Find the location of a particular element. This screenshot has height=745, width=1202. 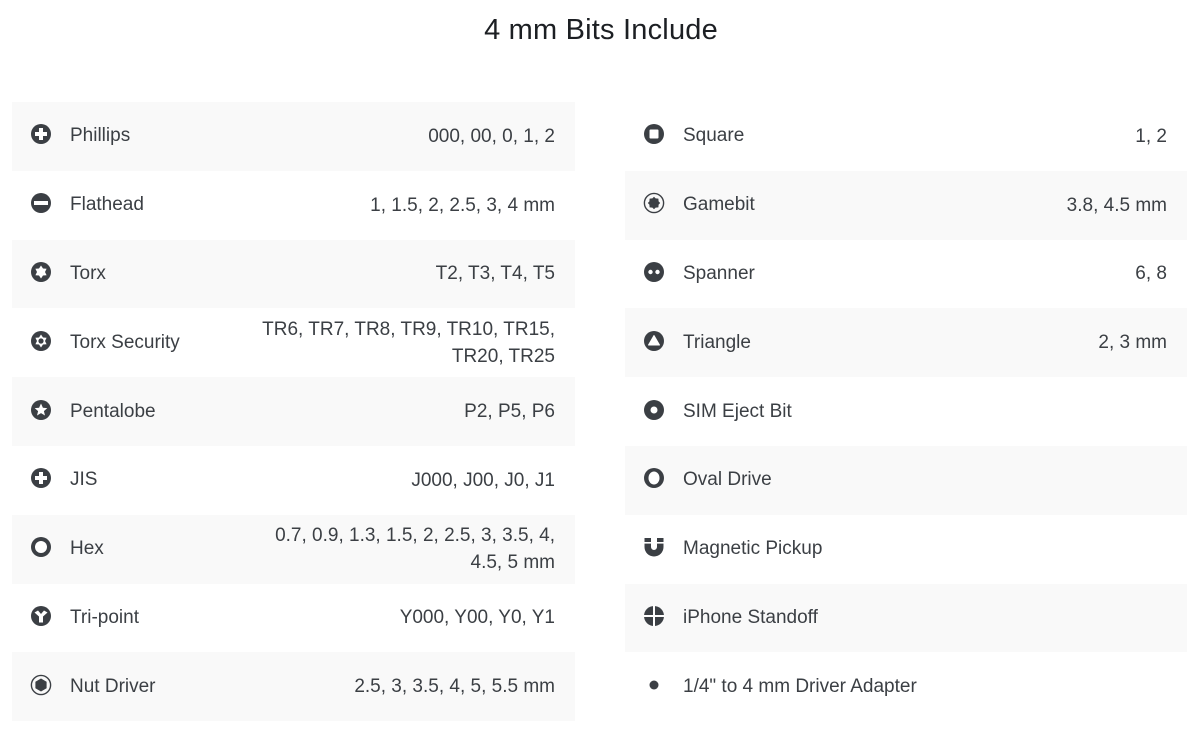

bit-name: Phillips is located at coordinates (100, 136).